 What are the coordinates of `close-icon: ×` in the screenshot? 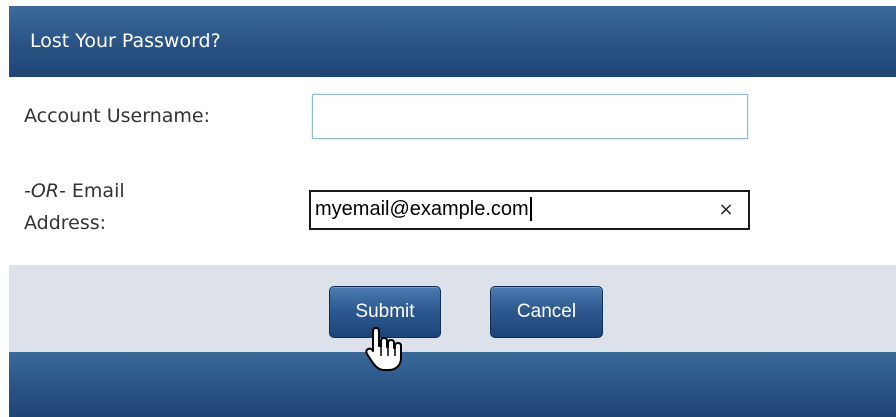 It's located at (726, 210).